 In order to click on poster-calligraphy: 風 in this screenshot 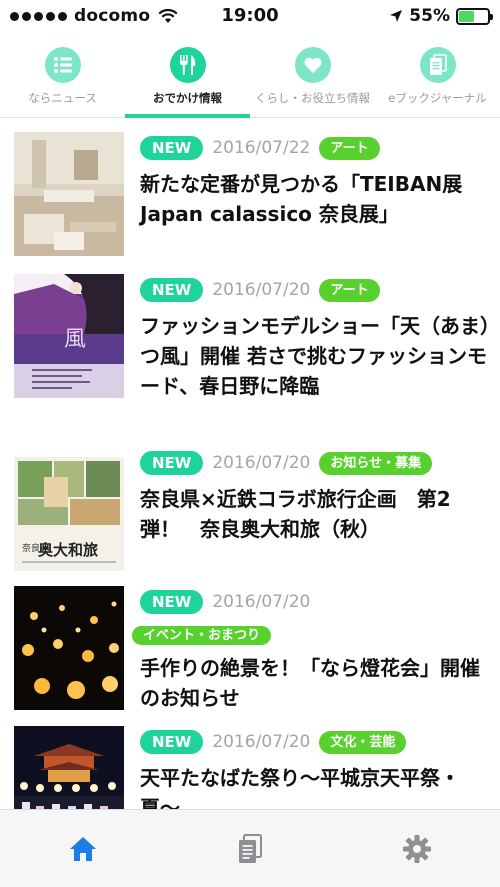, I will do `click(75, 339)`.